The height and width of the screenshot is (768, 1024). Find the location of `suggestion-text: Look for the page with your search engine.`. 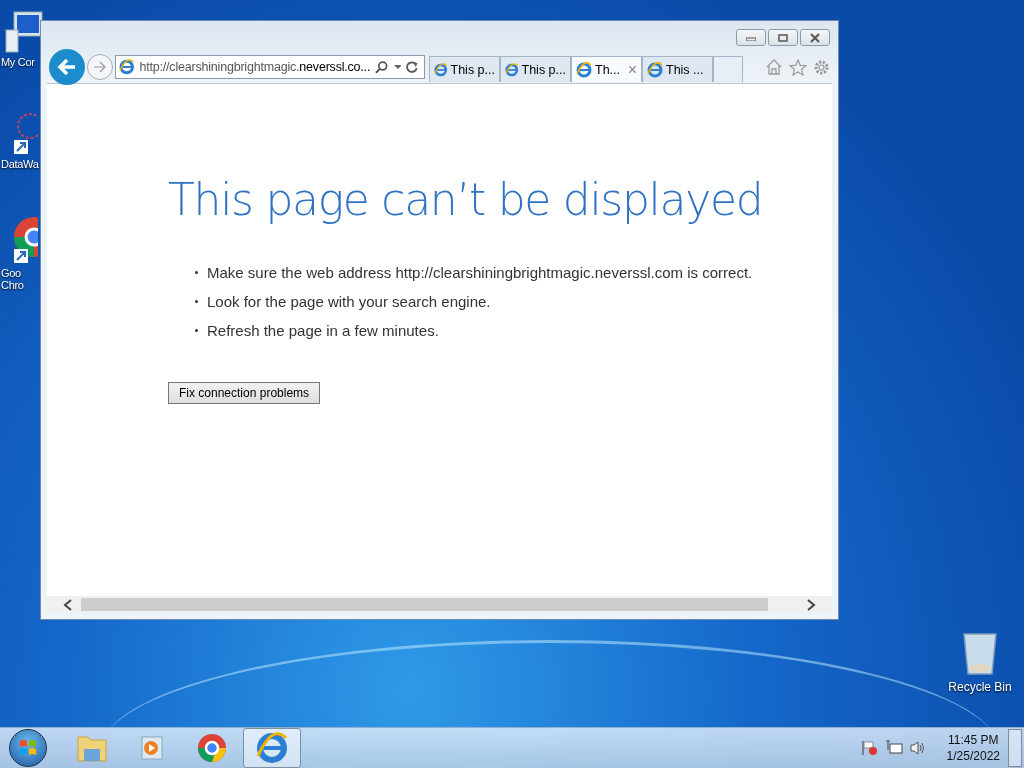

suggestion-text: Look for the page with your search engine. is located at coordinates (349, 301).